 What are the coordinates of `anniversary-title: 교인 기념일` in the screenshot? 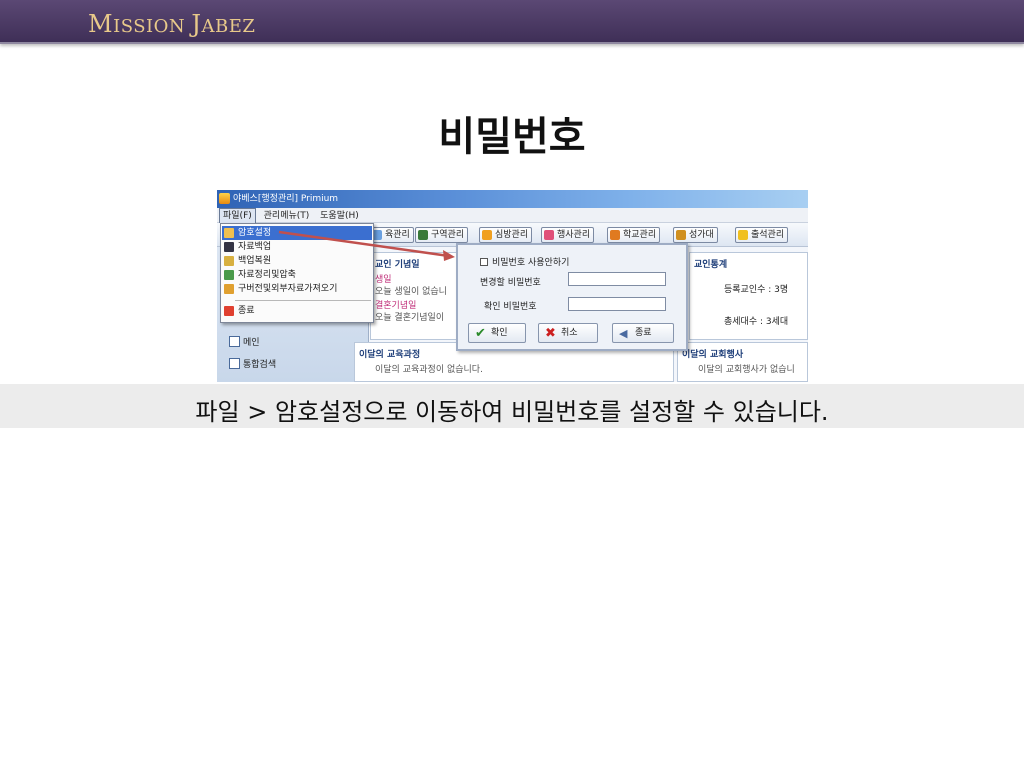 It's located at (397, 265).